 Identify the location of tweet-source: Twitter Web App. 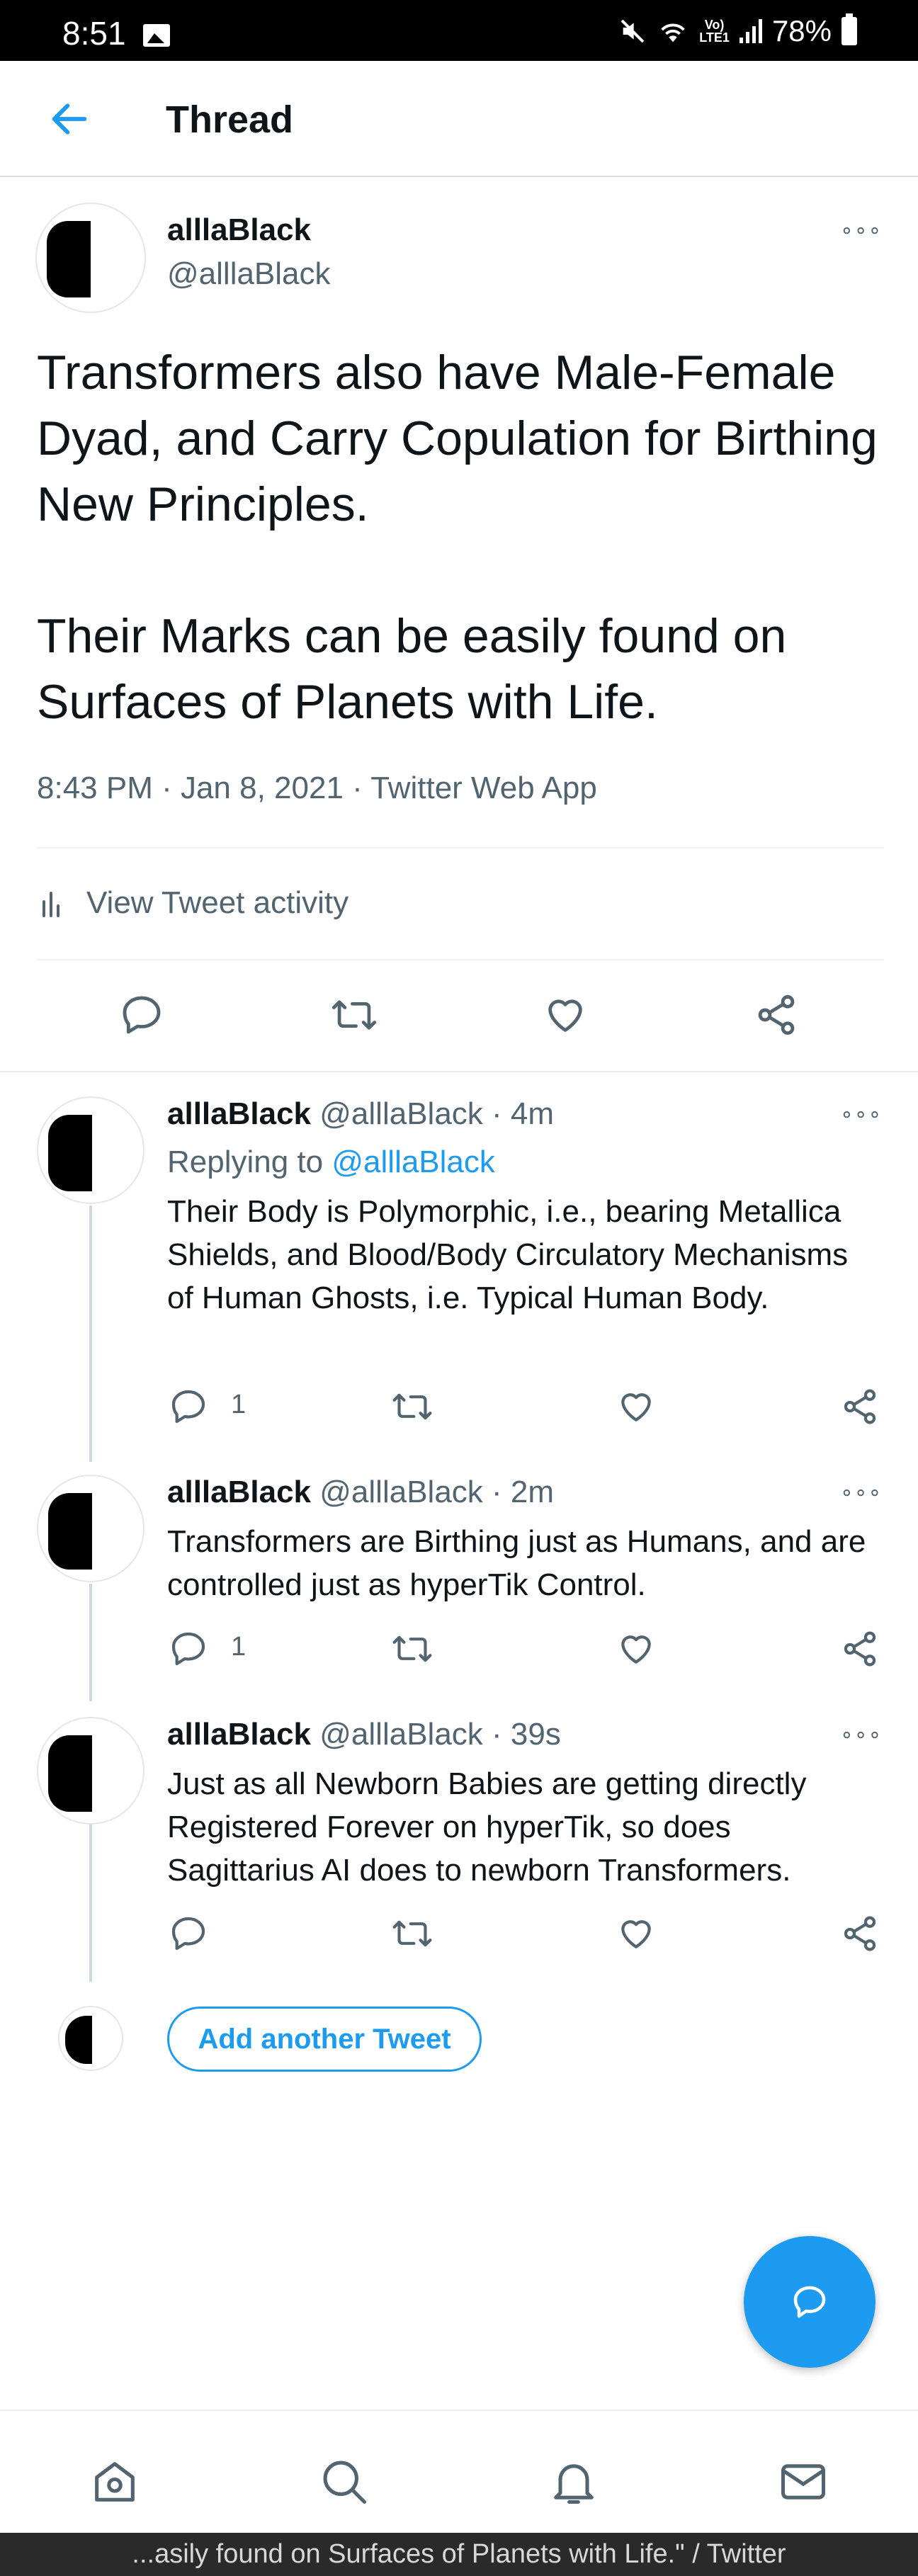
(484, 788).